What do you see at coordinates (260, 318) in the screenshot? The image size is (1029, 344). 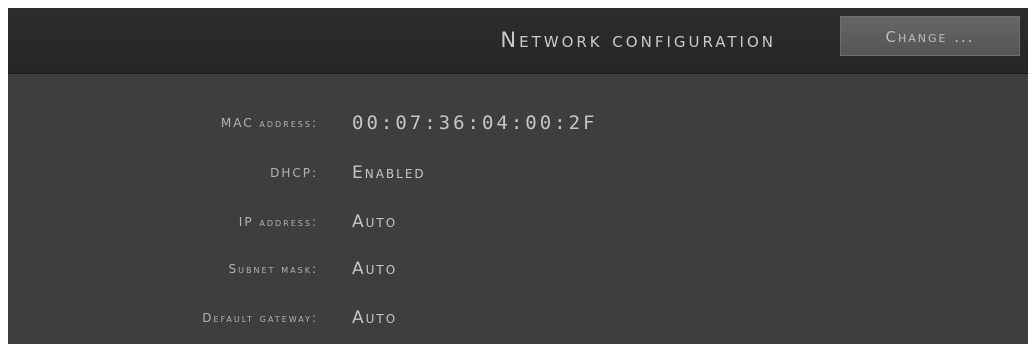 I see `default-gateway-label: Default gateway:` at bounding box center [260, 318].